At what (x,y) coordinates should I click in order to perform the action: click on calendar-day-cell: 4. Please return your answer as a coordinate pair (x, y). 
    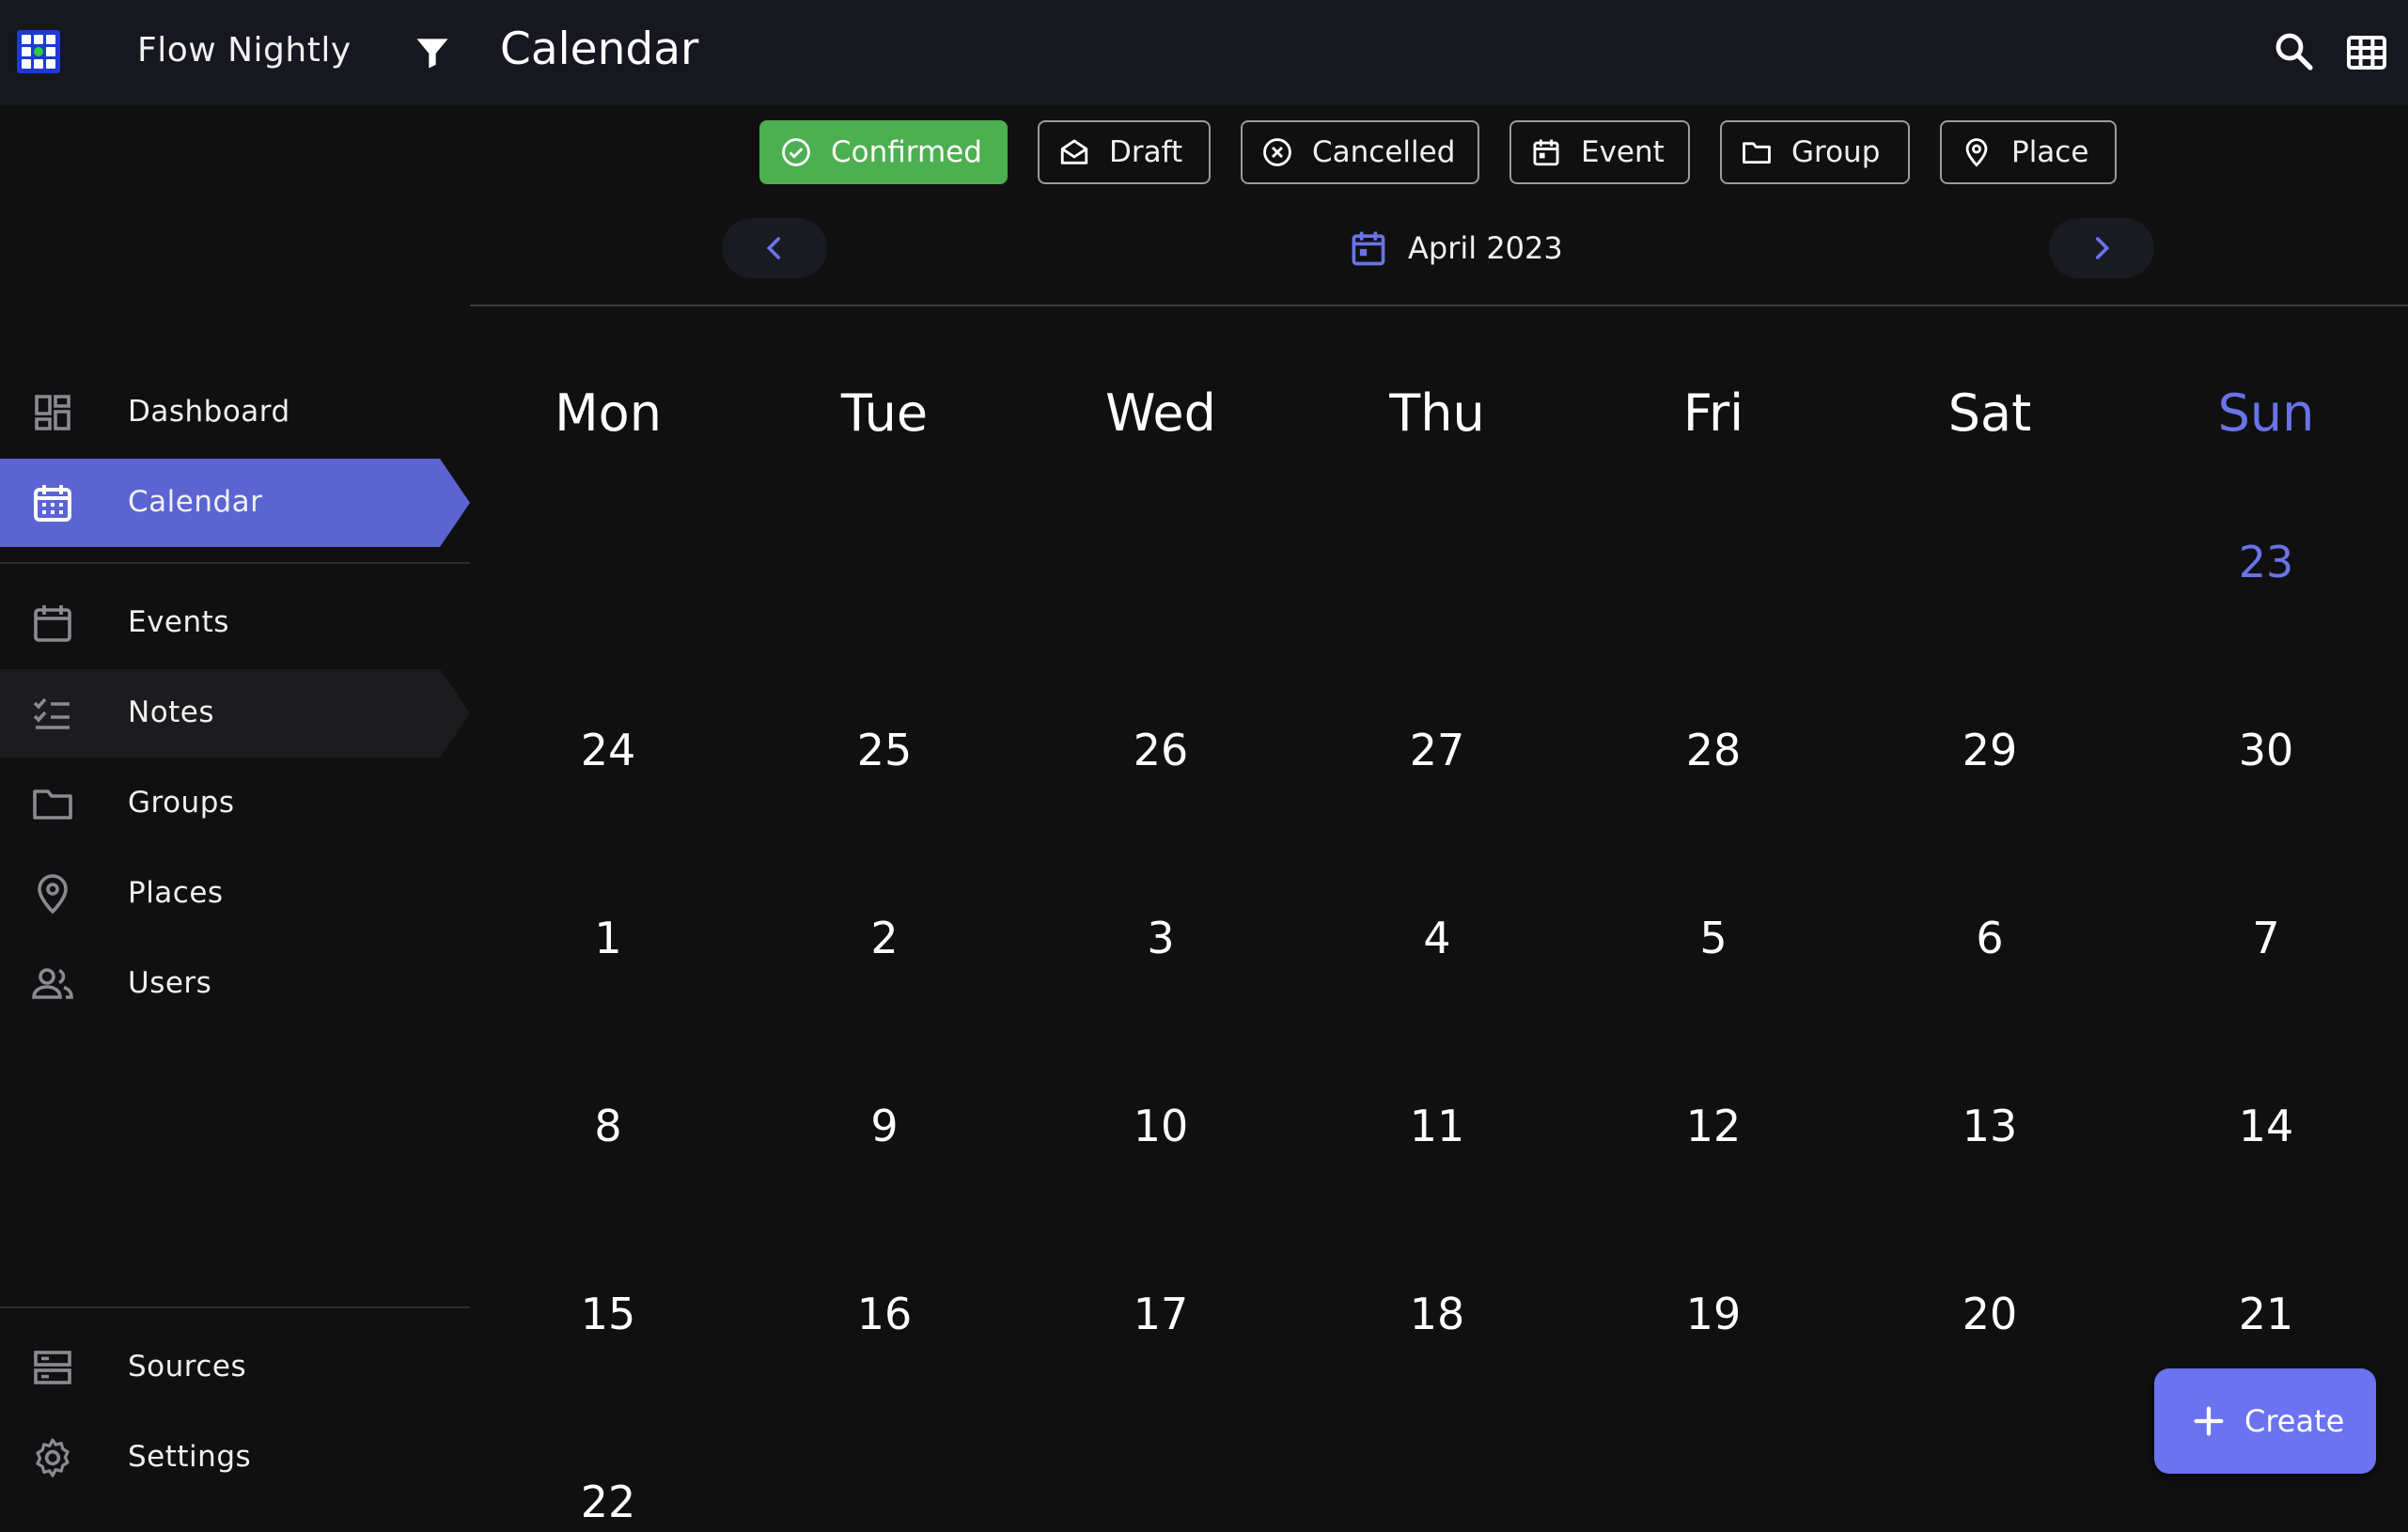
    Looking at the image, I should click on (1437, 938).